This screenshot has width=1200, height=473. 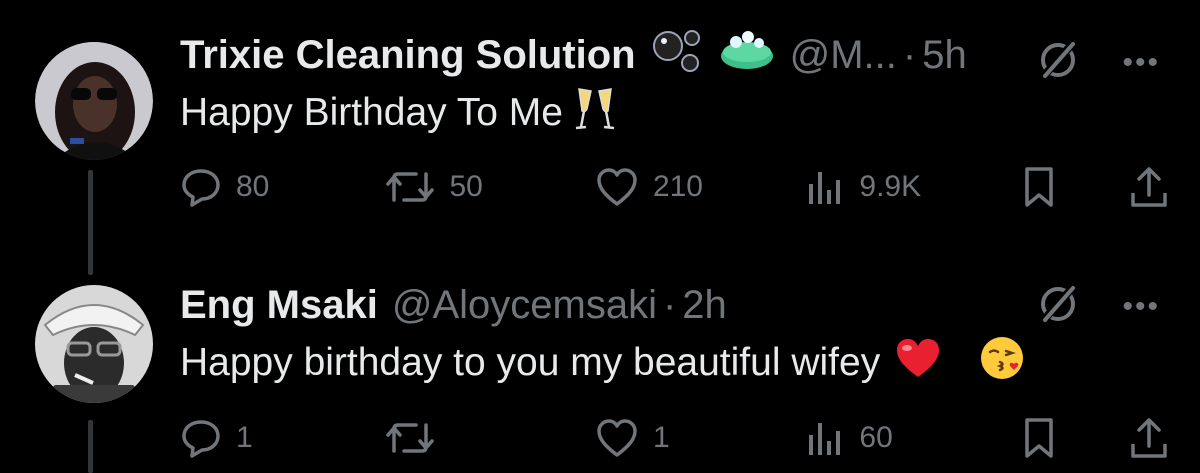 I want to click on timestamp: 5h, so click(x=944, y=55).